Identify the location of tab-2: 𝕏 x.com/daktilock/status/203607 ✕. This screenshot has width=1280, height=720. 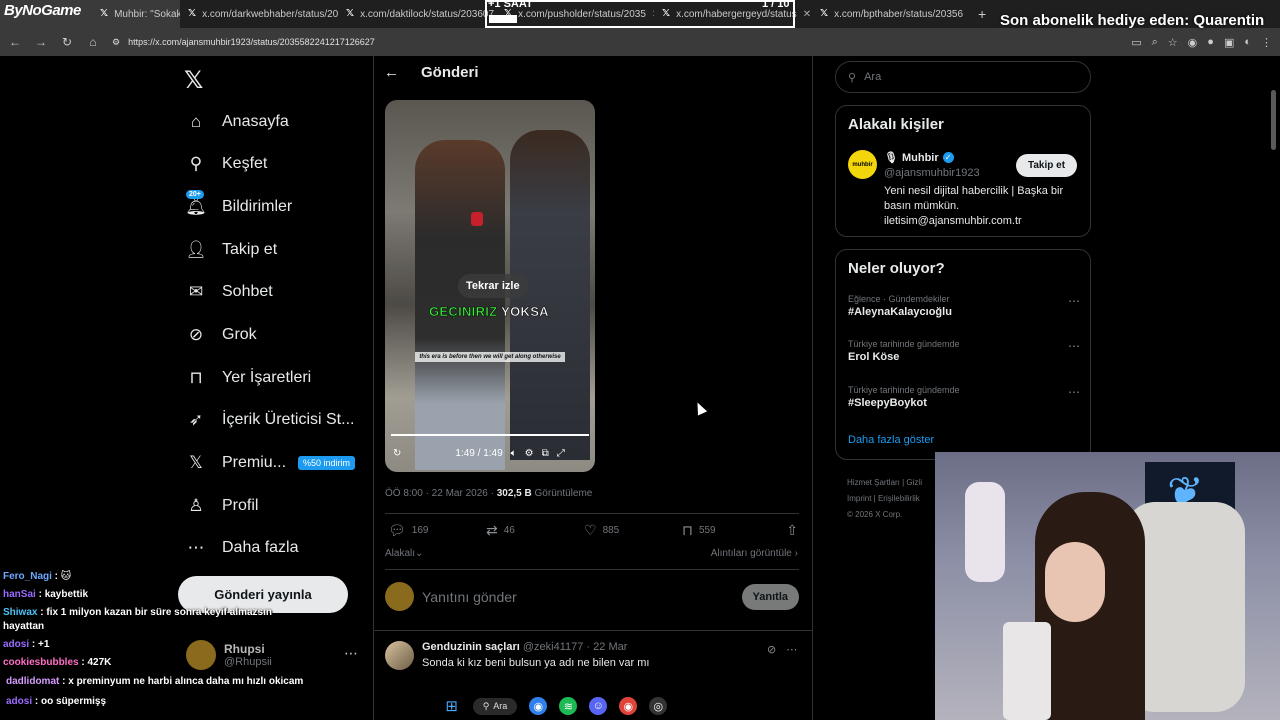
(417, 14).